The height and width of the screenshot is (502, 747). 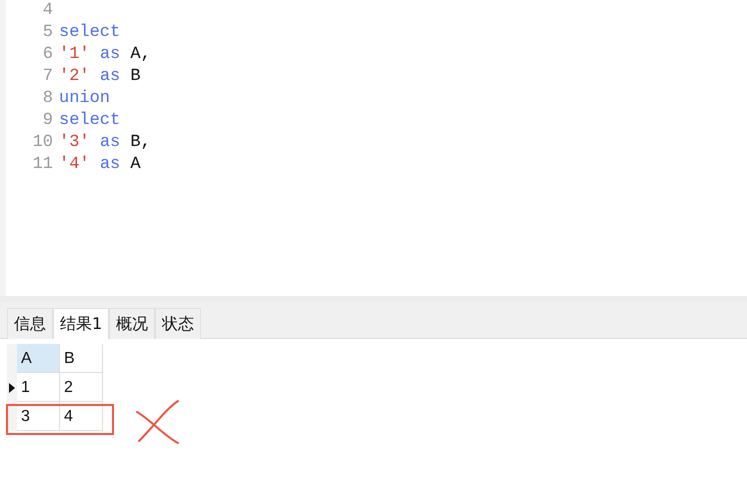 What do you see at coordinates (47, 10) in the screenshot?
I see `line-number: 4` at bounding box center [47, 10].